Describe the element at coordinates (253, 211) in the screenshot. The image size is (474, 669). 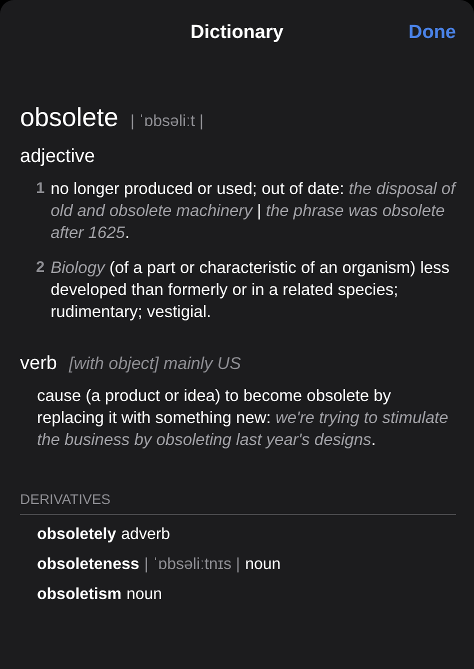
I see `definition-text: no longer produced or used; out of date: the disposal of old and obsolete machinery | the phrase was obsolete after 1625.` at that location.